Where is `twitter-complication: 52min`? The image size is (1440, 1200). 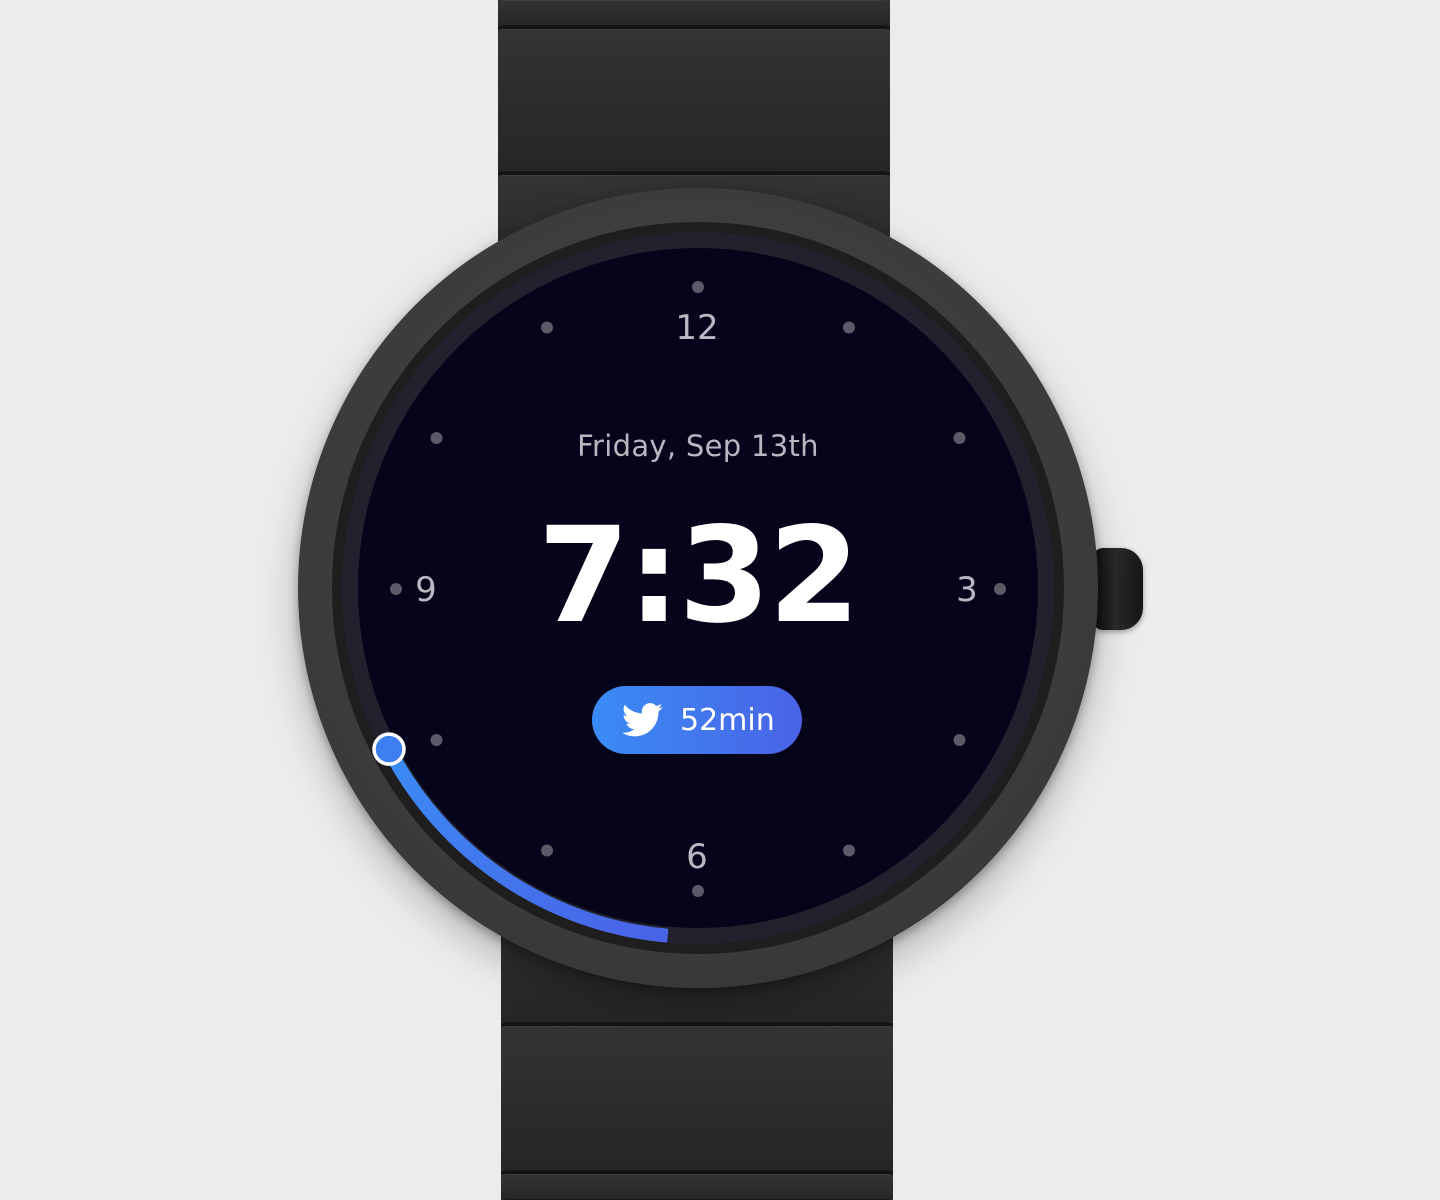
twitter-complication: 52min is located at coordinates (697, 720).